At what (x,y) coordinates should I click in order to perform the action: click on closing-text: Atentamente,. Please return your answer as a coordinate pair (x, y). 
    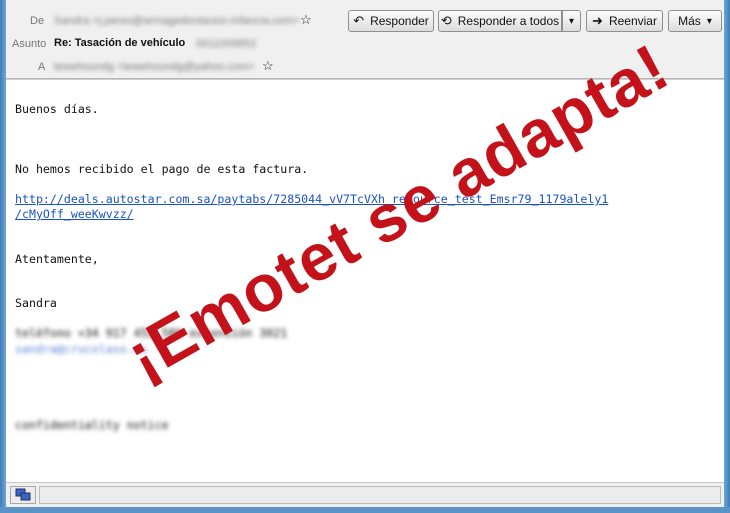
    Looking at the image, I should click on (57, 259).